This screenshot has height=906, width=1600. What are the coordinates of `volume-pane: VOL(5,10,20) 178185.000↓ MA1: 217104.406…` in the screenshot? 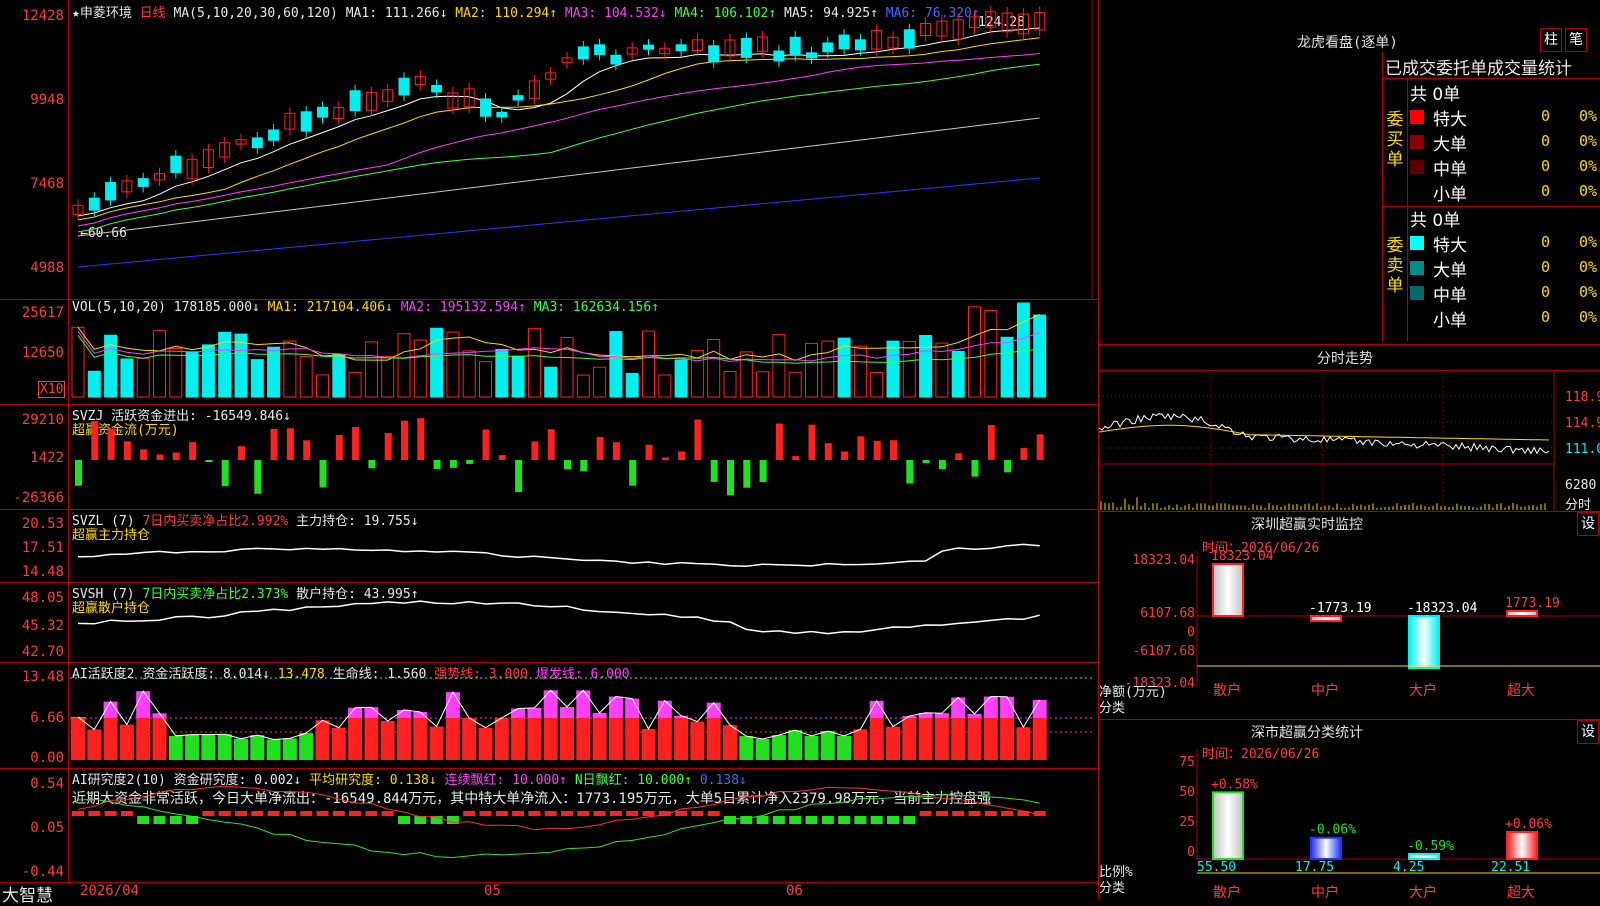 It's located at (549, 352).